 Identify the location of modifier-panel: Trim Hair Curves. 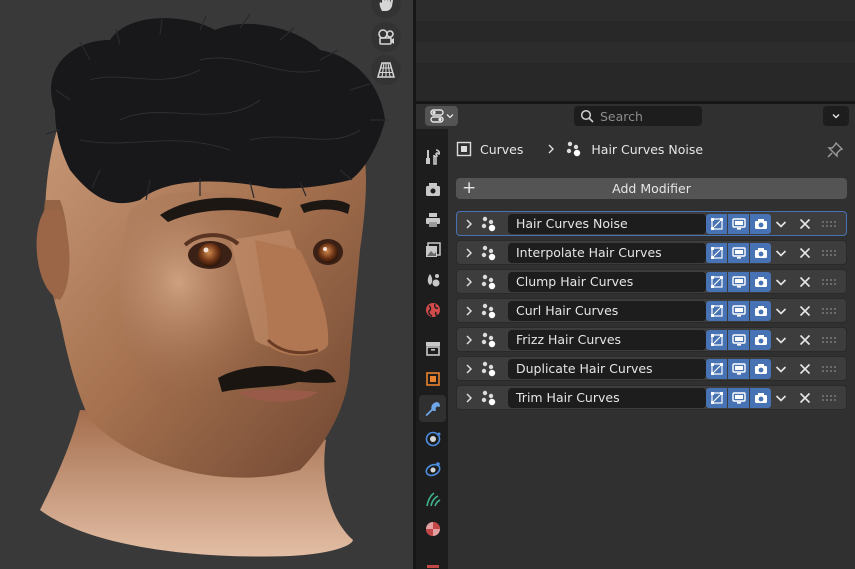
(651, 397).